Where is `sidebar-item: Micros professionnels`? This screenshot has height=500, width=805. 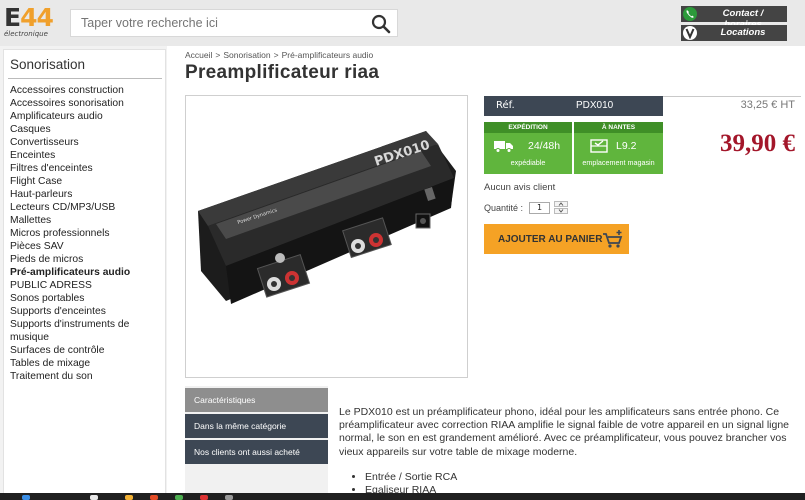 sidebar-item: Micros professionnels is located at coordinates (86, 233).